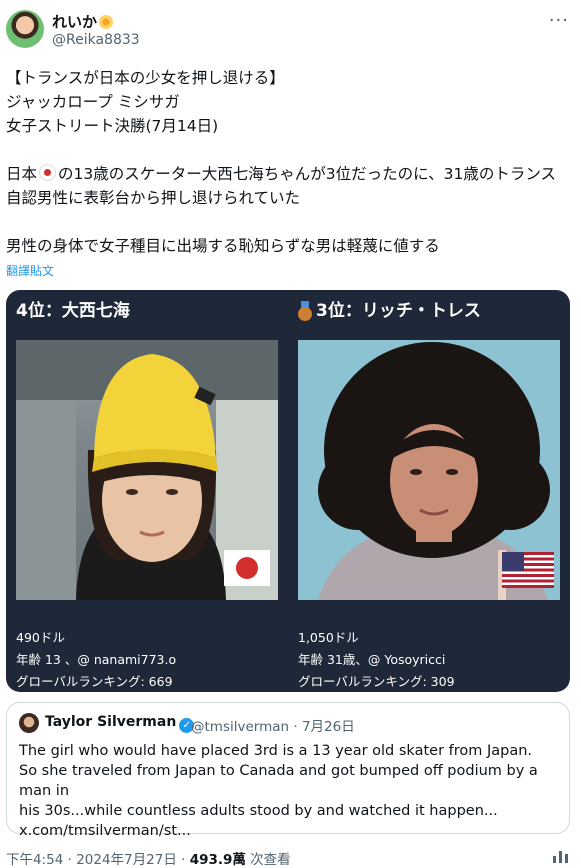 Image resolution: width=581 pixels, height=868 pixels. Describe the element at coordinates (74, 22) in the screenshot. I see `author-display-name: れいか` at that location.